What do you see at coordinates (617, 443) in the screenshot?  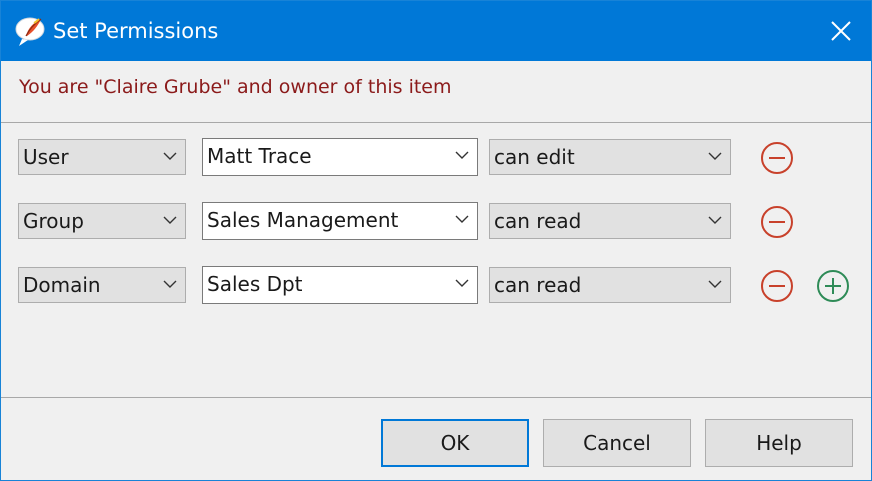 I see `cancel-button: Cancel` at bounding box center [617, 443].